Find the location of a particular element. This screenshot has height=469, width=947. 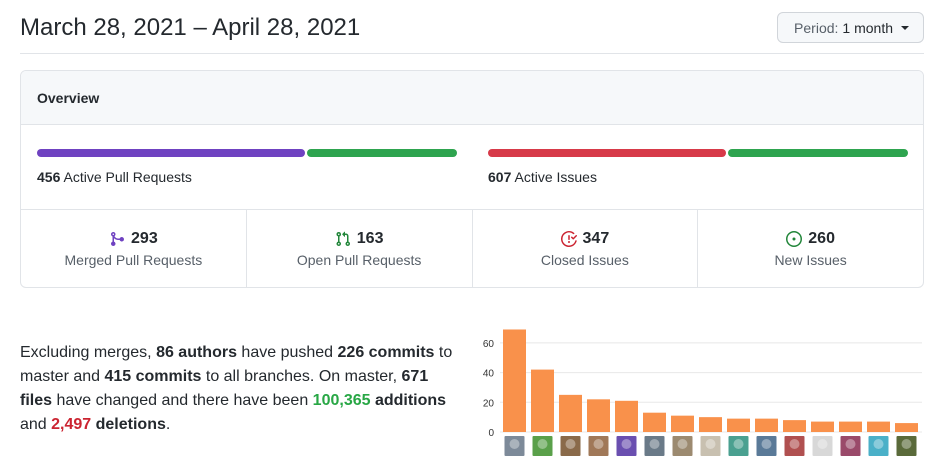

period-label: Period: is located at coordinates (816, 27).